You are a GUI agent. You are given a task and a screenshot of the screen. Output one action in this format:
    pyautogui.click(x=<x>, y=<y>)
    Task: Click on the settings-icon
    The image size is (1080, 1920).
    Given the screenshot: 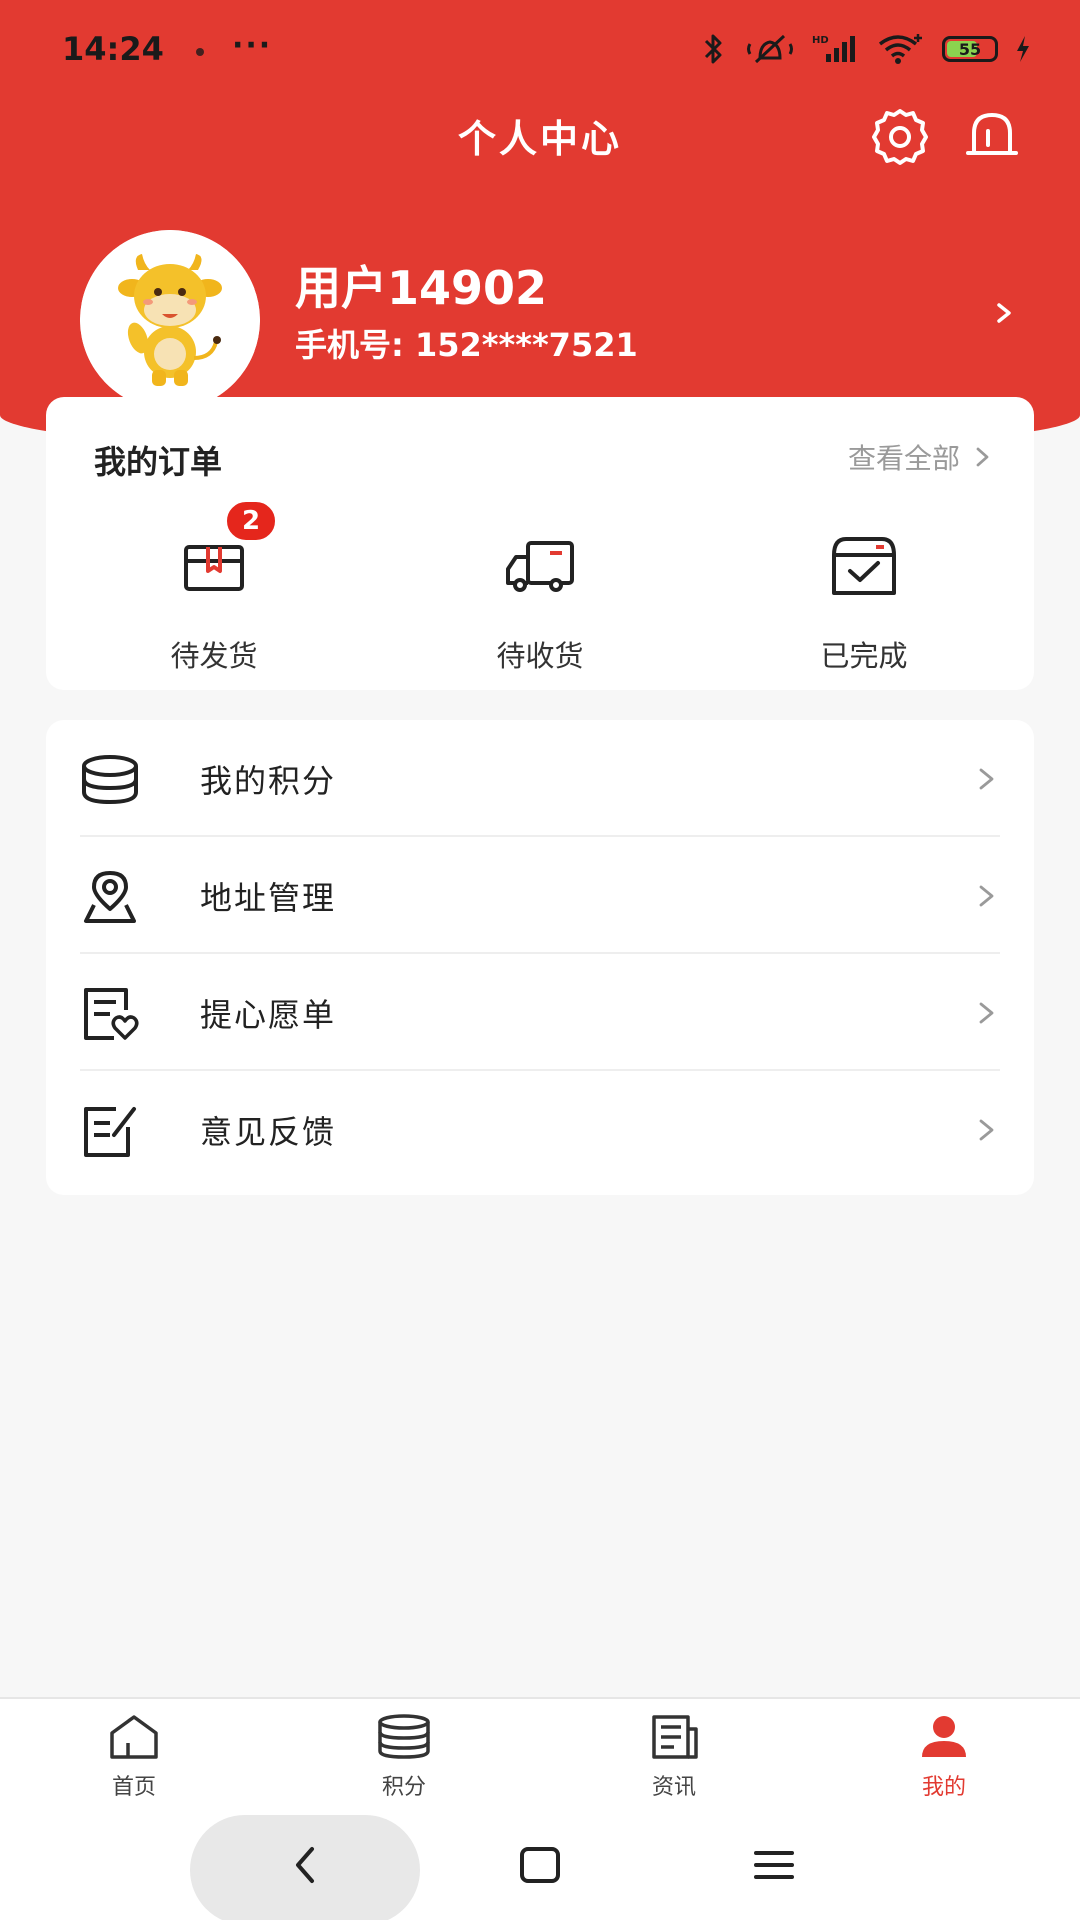 What is the action you would take?
    pyautogui.click(x=900, y=137)
    